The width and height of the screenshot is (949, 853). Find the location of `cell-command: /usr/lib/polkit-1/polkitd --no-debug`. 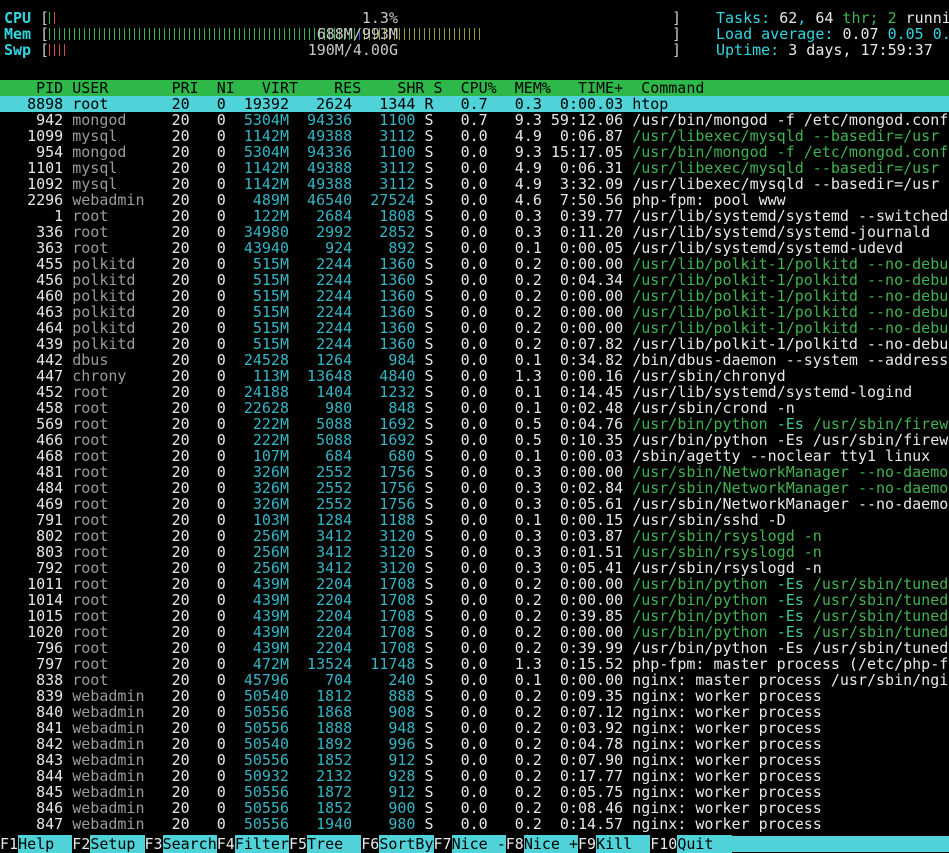

cell-command: /usr/lib/polkit-1/polkitd --no-debug is located at coordinates (790, 264).